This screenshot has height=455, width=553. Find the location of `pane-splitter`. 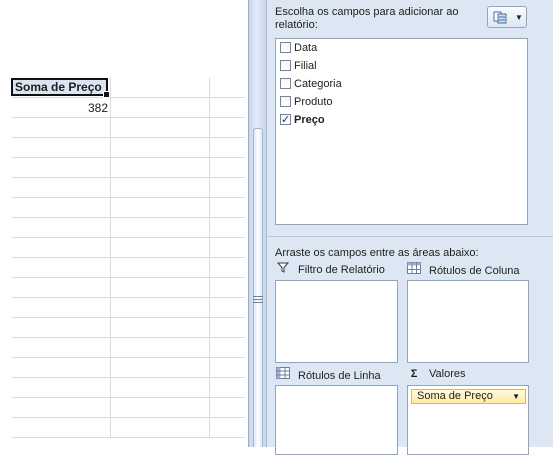

pane-splitter is located at coordinates (257, 223).